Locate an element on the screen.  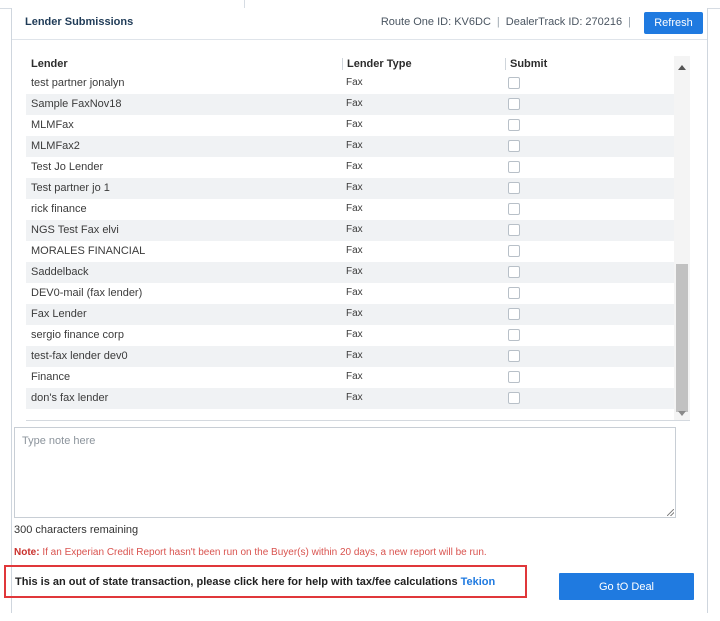
resize-grip-icon is located at coordinates (670, 512).